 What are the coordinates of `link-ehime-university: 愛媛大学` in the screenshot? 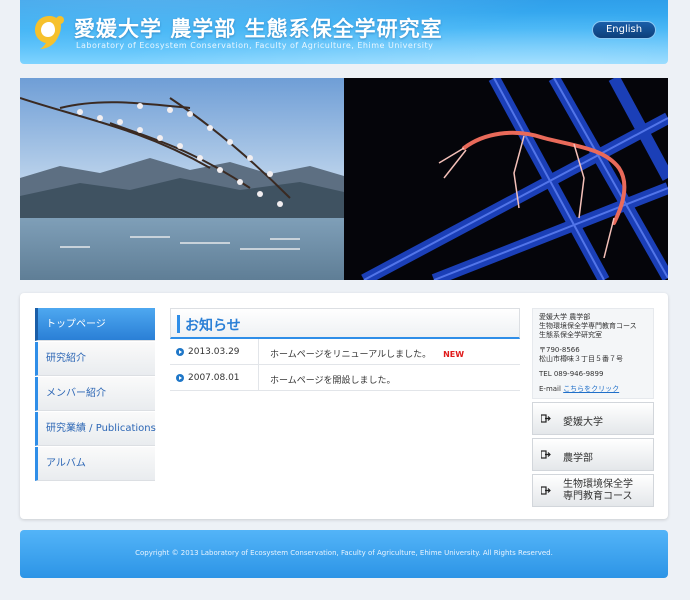 It's located at (593, 418).